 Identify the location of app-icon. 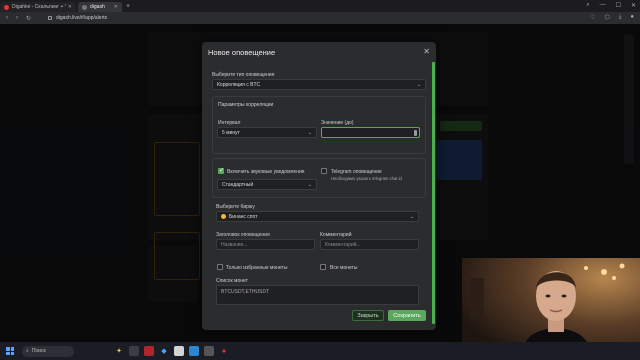
(209, 351).